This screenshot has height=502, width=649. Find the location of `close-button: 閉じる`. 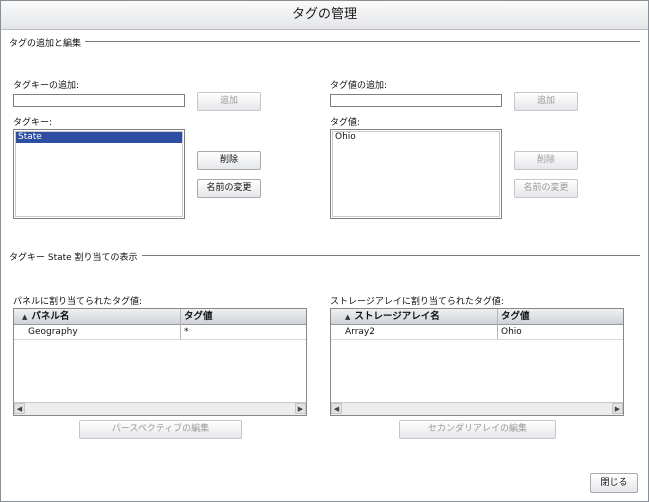

close-button: 閉じる is located at coordinates (614, 483).